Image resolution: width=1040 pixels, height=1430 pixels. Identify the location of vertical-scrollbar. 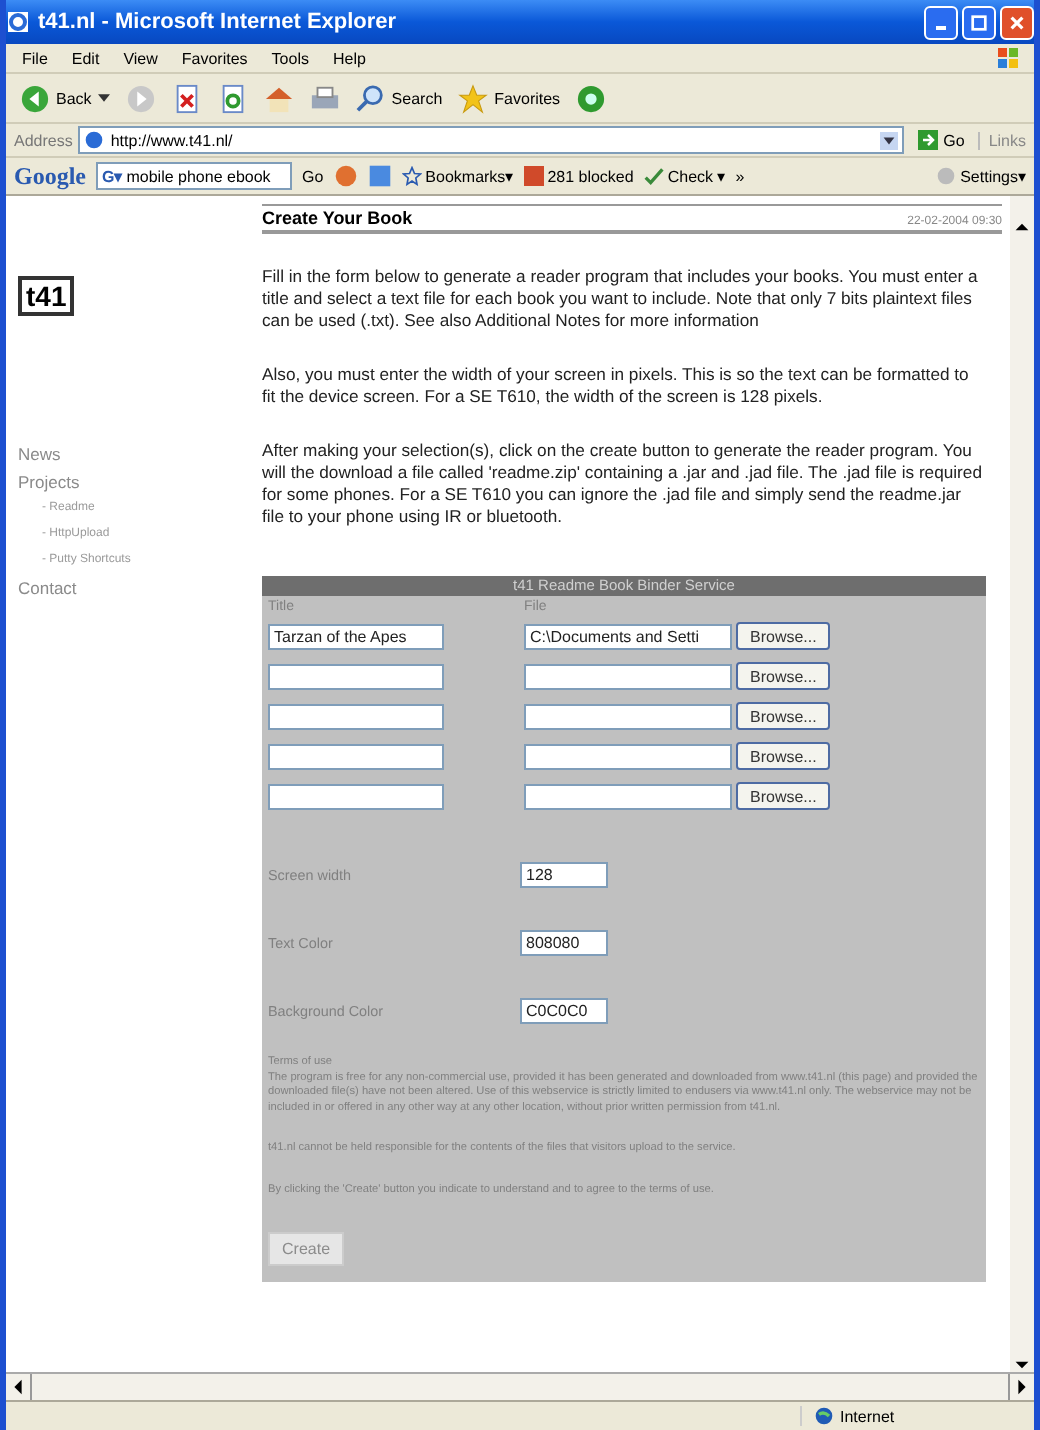
(1022, 784).